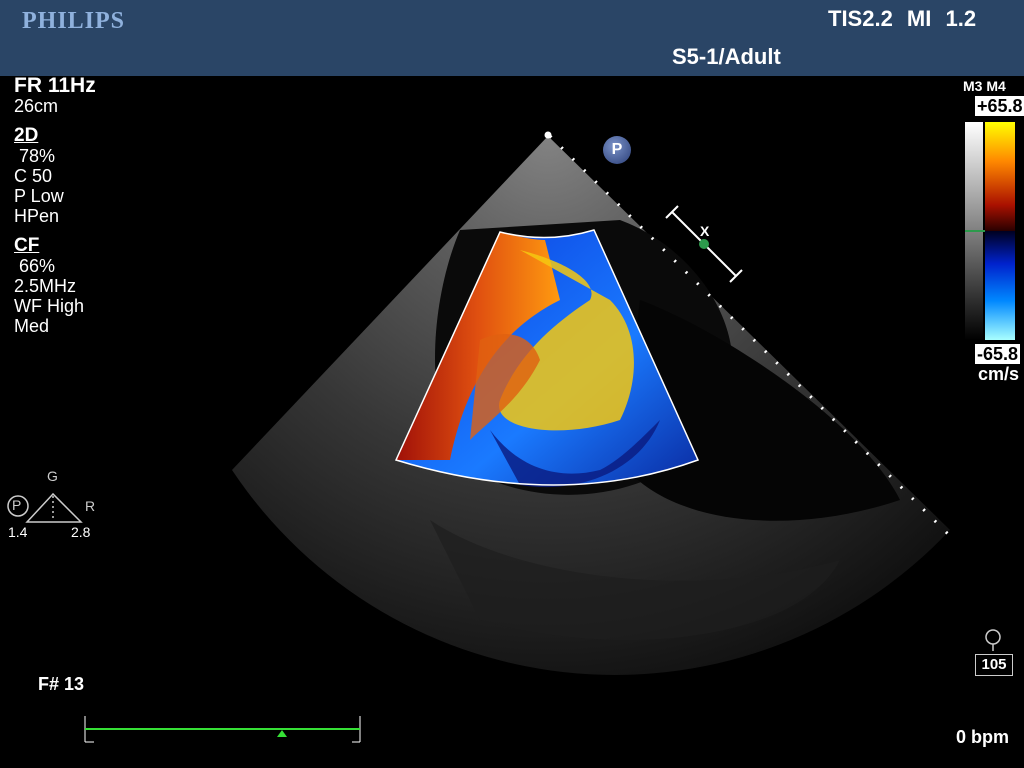  I want to click on brand-logo: PHILIPS, so click(74, 21).